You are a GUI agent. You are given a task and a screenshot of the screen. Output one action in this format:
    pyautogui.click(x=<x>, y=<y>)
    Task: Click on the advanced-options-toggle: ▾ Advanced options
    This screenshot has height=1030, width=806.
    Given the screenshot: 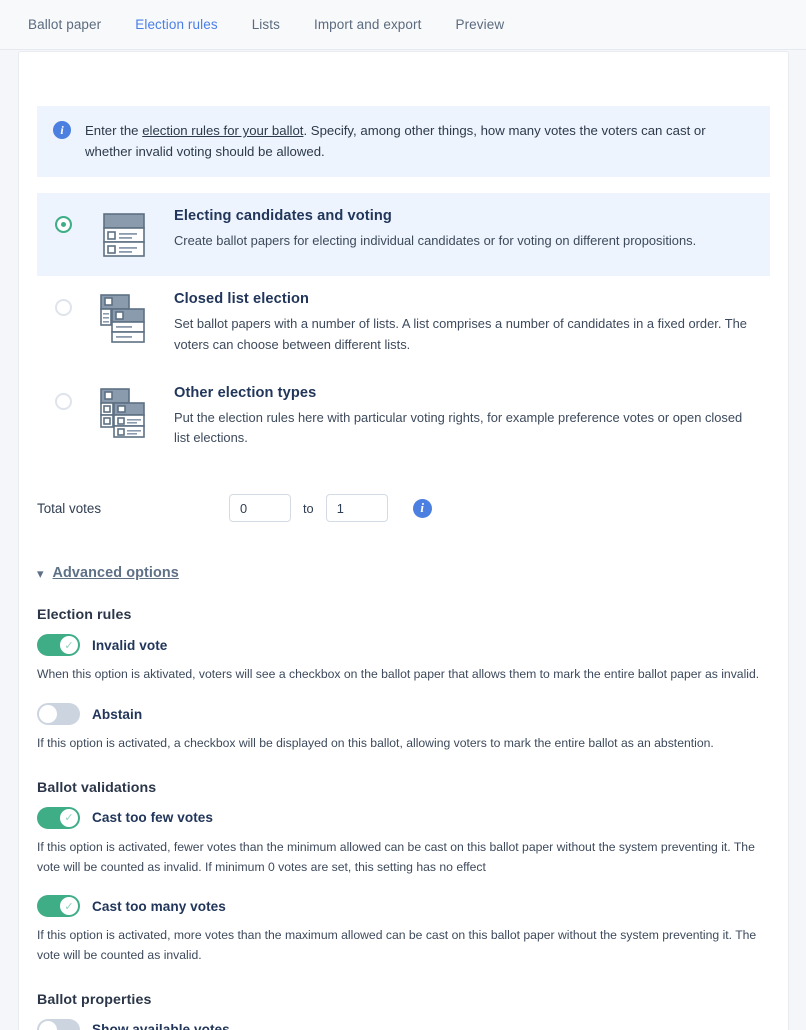 What is the action you would take?
    pyautogui.click(x=403, y=573)
    